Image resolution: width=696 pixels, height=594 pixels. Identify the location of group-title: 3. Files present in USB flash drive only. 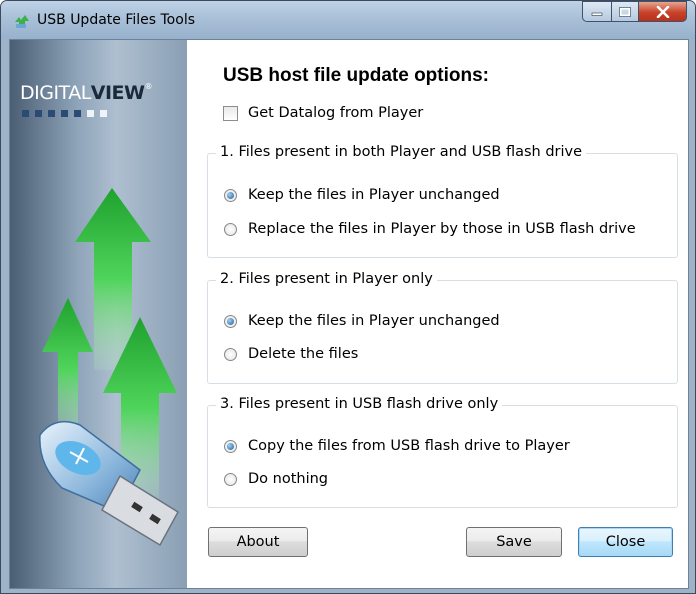
(359, 404).